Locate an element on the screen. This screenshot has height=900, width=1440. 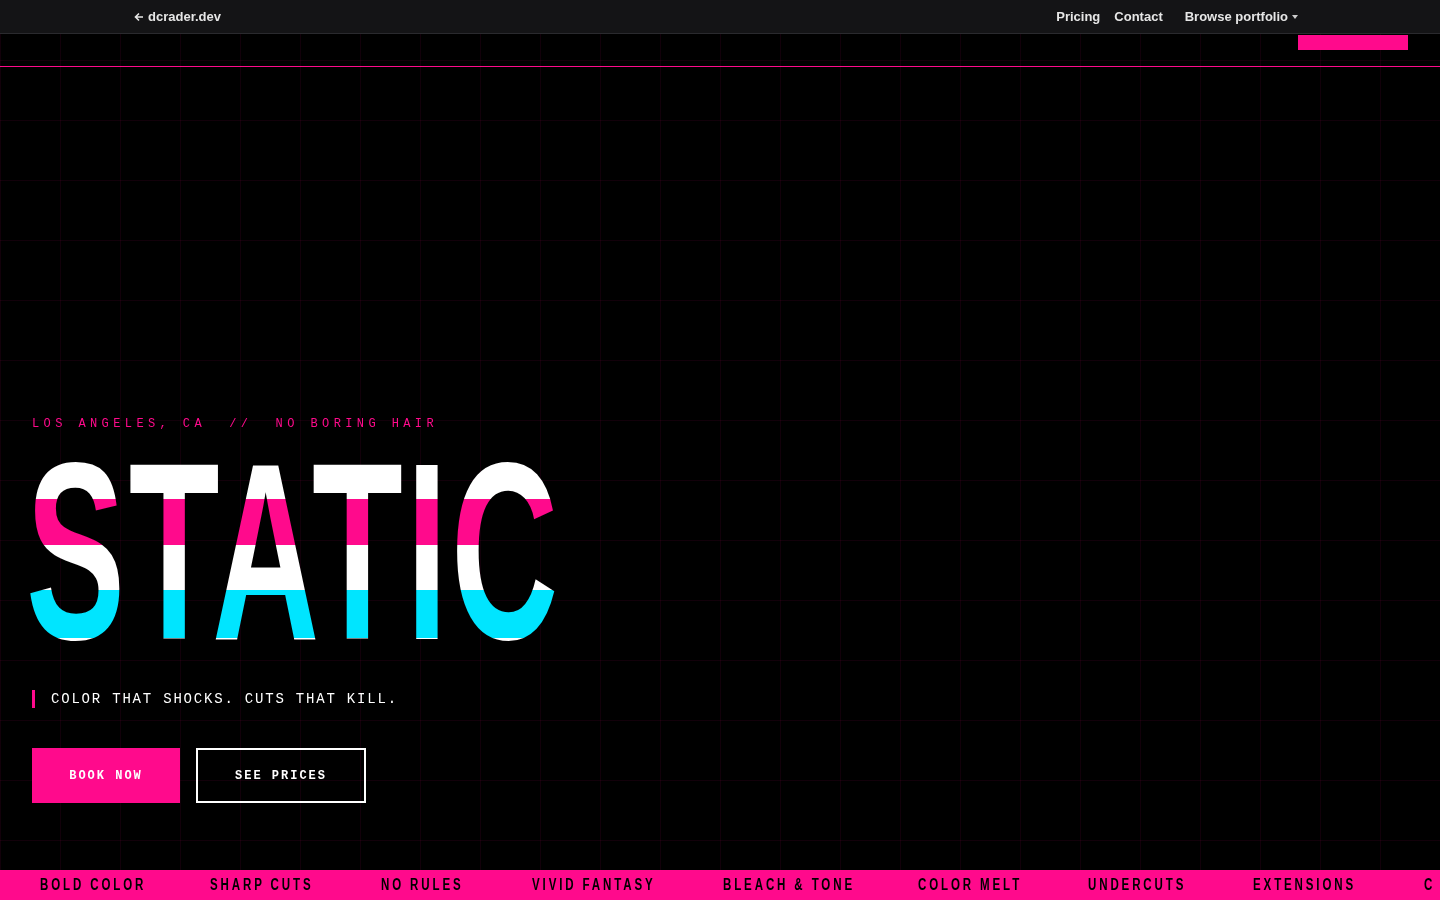
service-label: EXTENSIONS is located at coordinates (1305, 885).